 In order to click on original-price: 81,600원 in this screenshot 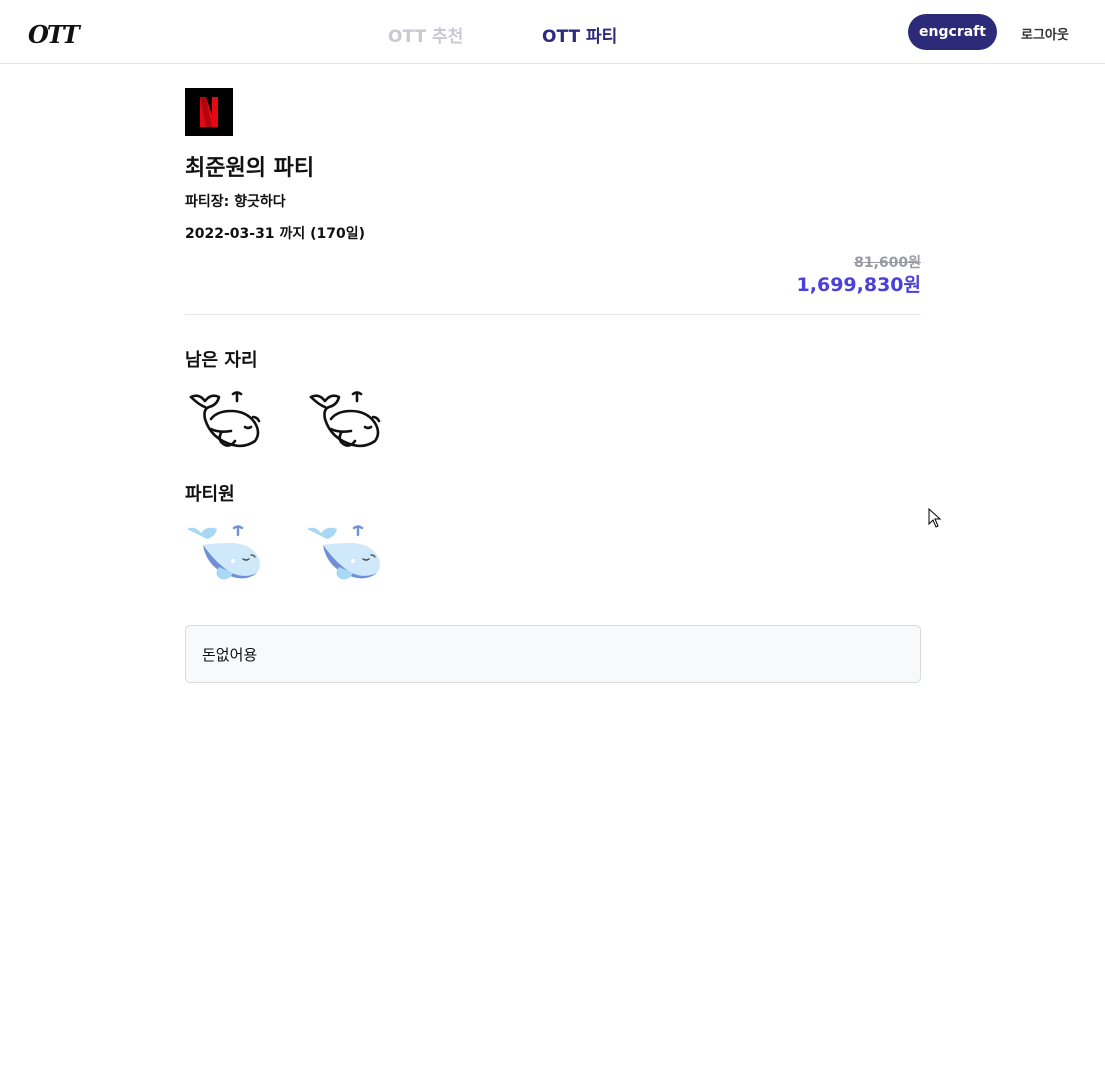, I will do `click(887, 263)`.